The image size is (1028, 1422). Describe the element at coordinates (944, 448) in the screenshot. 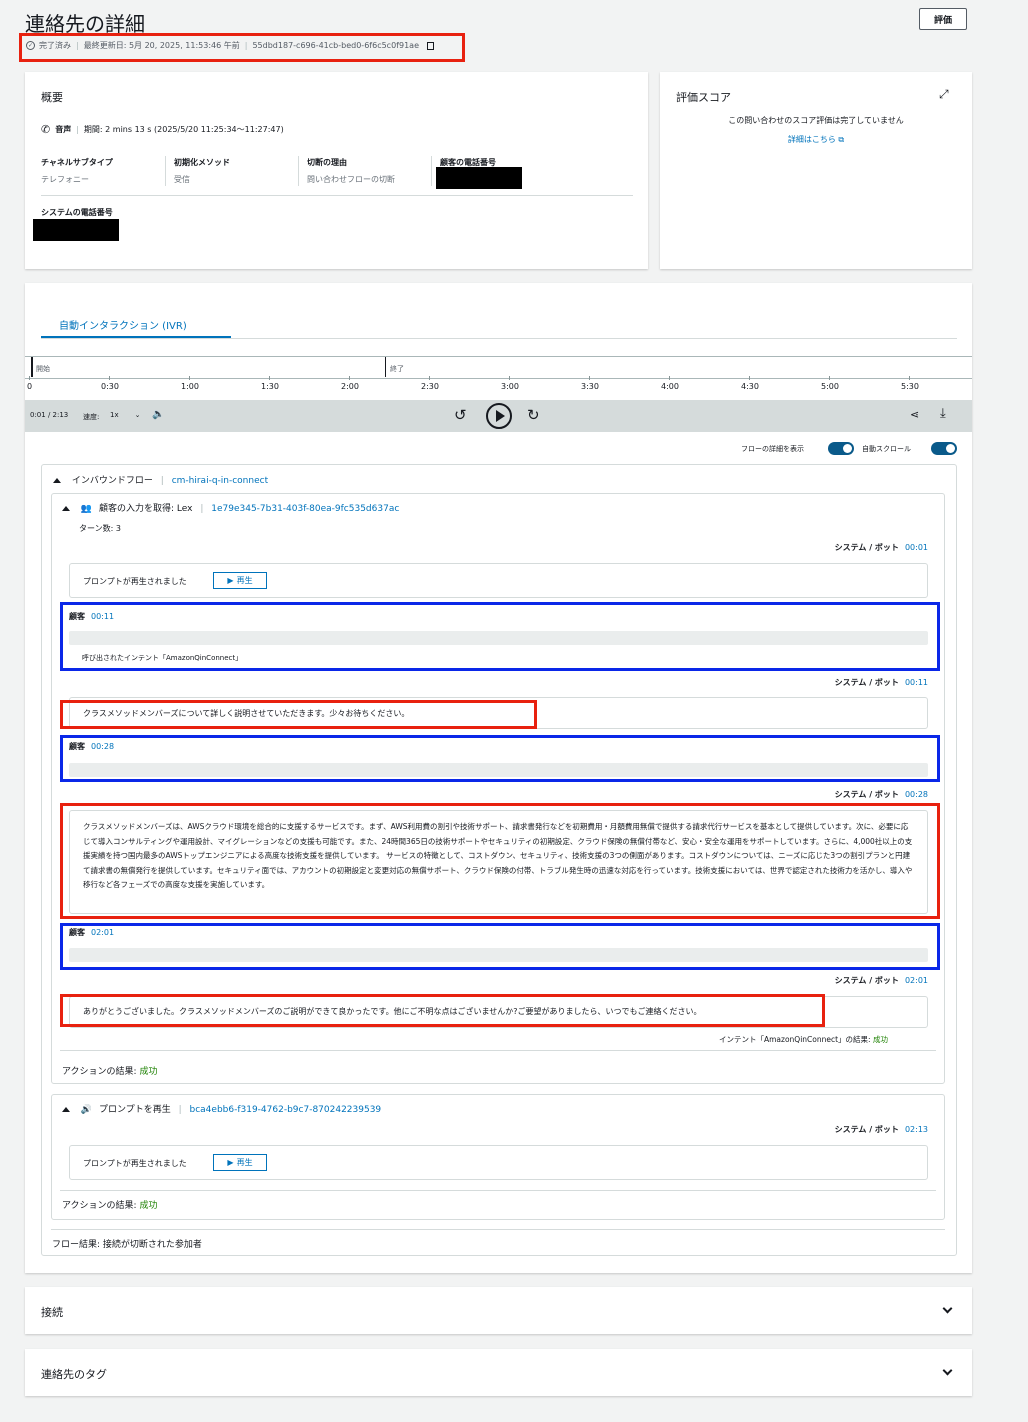

I see `toggle-autoscroll` at that location.